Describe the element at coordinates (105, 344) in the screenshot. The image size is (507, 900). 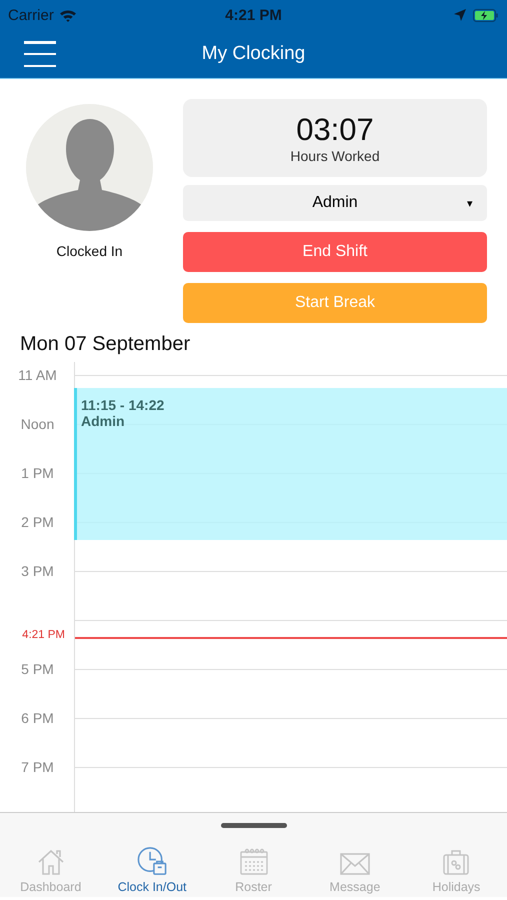
I see `date-heading: Mon 07 September` at that location.